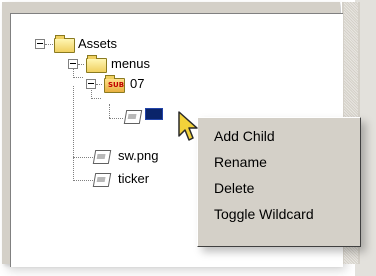 The width and height of the screenshot is (376, 276). What do you see at coordinates (40, 44) in the screenshot?
I see `expander-assets` at bounding box center [40, 44].